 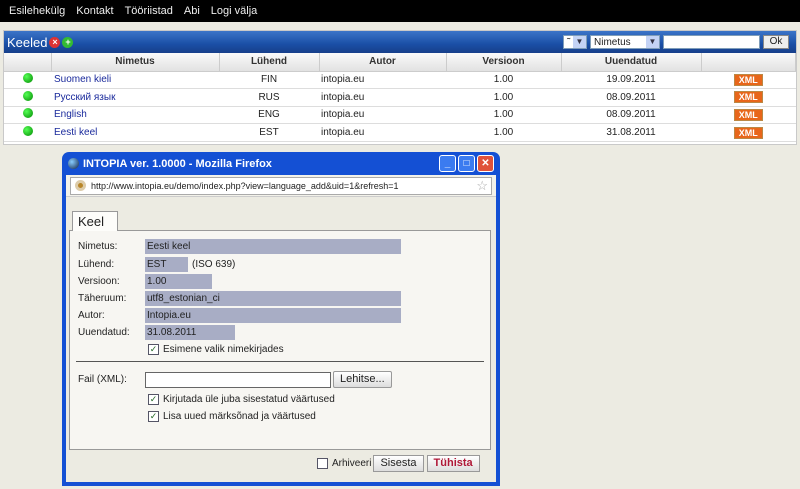 What do you see at coordinates (192, 11) in the screenshot?
I see `nav-help: Abi` at bounding box center [192, 11].